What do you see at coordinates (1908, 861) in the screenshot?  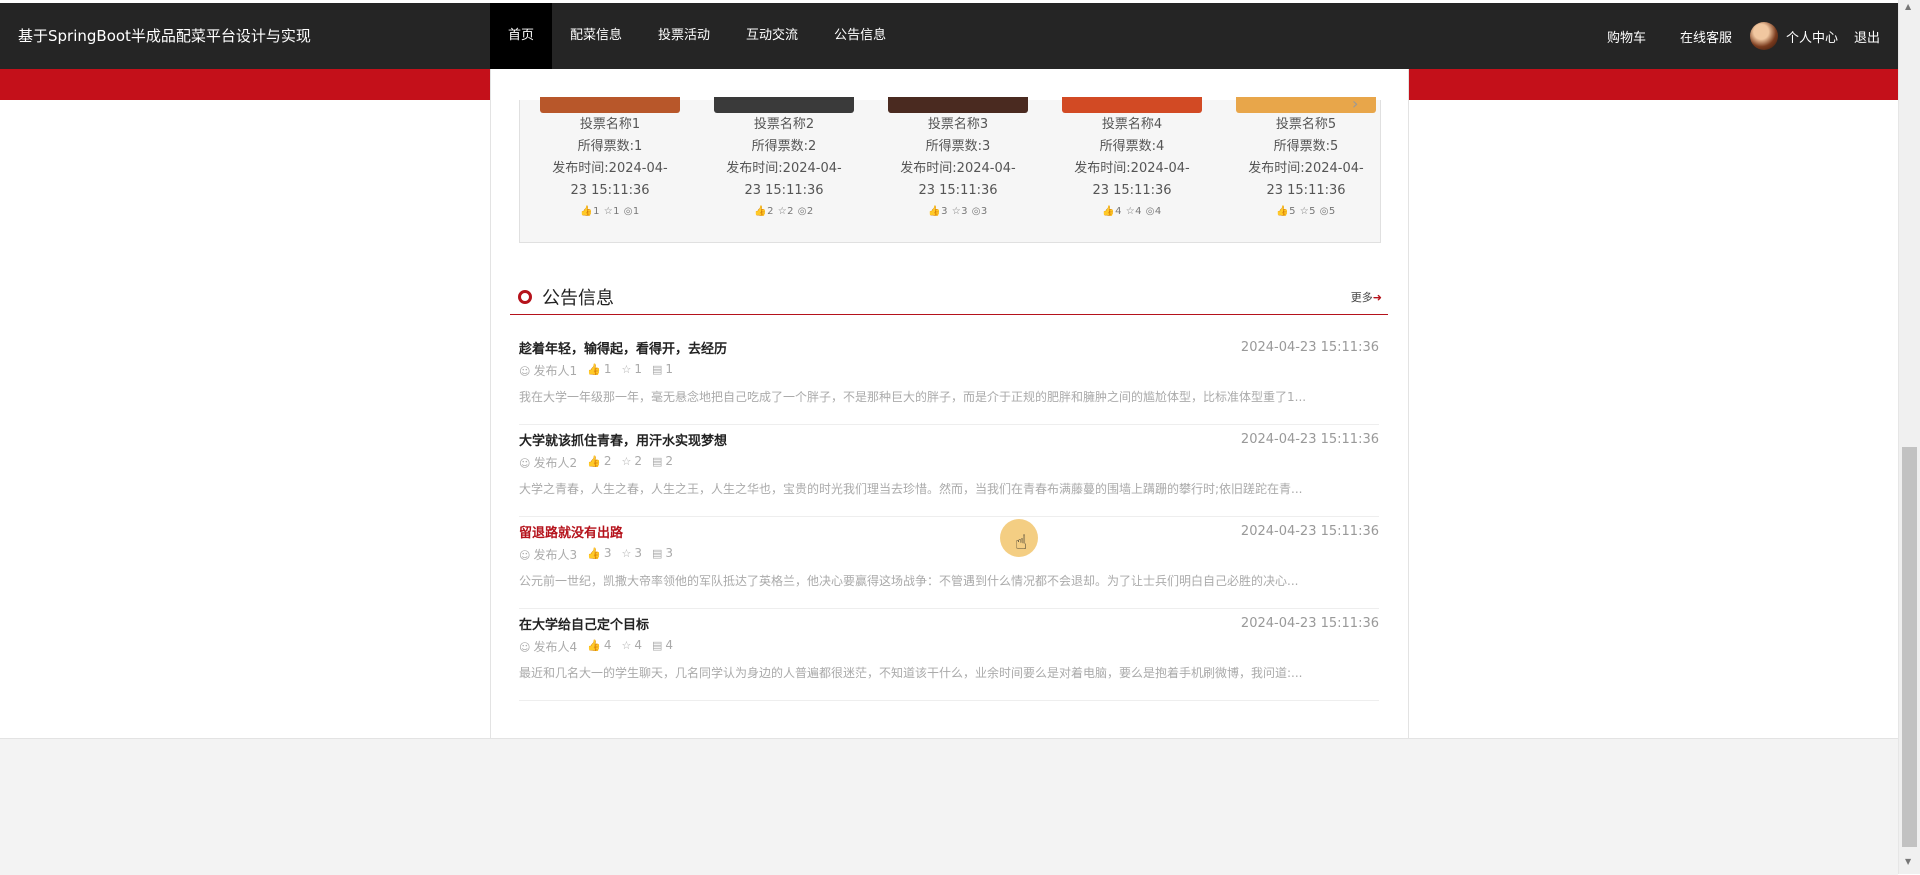 I see `scroll-down-icon: ▼` at bounding box center [1908, 861].